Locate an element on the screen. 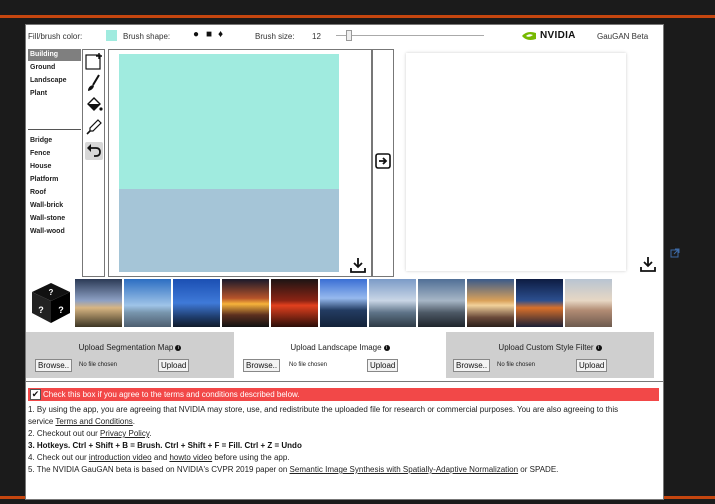 The height and width of the screenshot is (504, 715). segmentation-file-status: No file chosen is located at coordinates (98, 365).